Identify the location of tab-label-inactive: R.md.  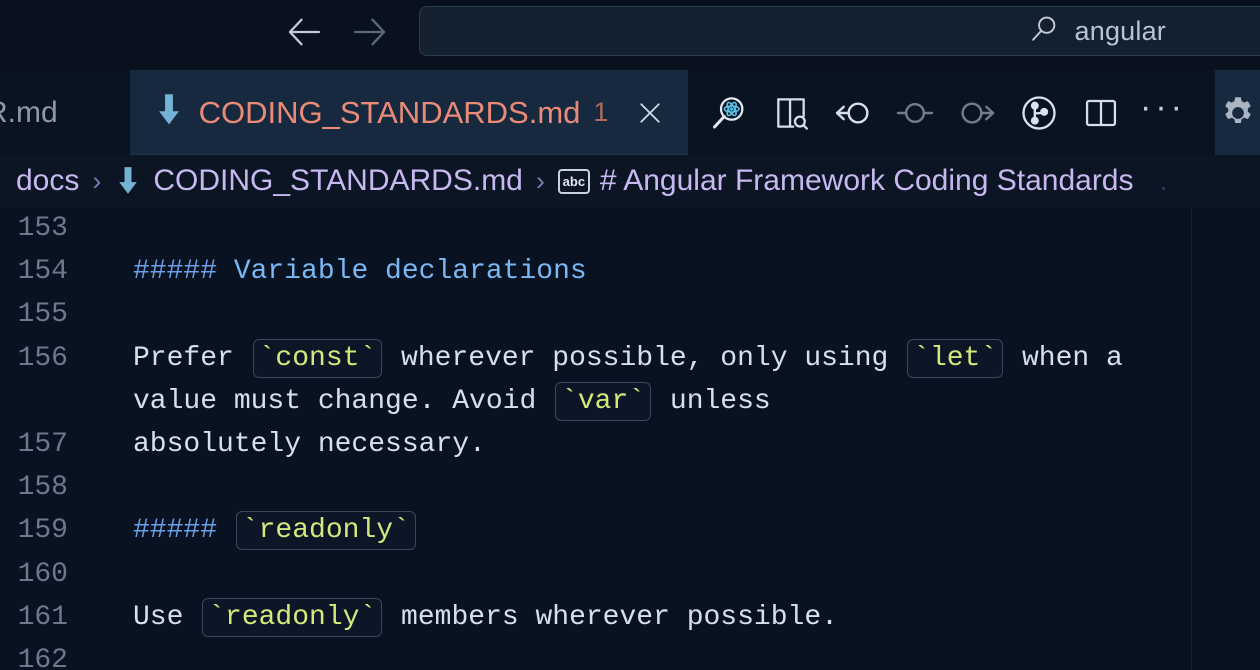
(29, 112).